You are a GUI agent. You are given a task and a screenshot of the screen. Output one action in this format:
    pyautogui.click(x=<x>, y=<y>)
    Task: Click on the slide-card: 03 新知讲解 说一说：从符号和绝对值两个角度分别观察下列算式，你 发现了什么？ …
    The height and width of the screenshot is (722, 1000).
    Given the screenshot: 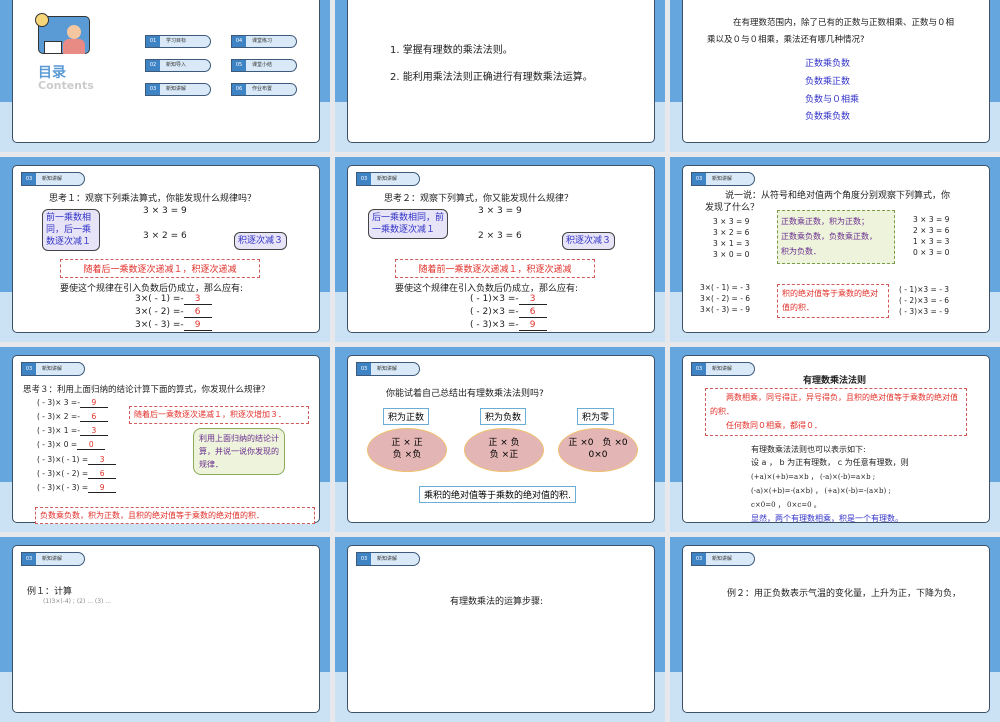 What is the action you would take?
    pyautogui.click(x=836, y=249)
    